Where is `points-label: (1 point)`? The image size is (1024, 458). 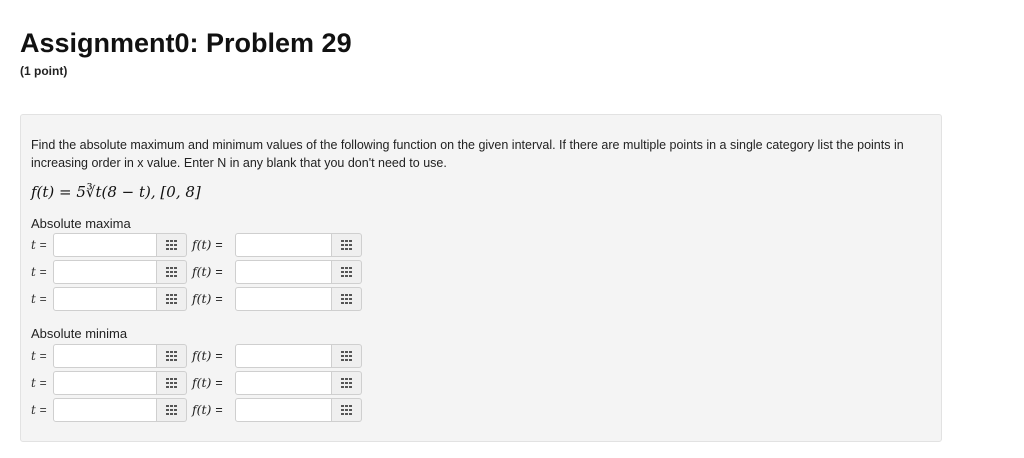 points-label: (1 point) is located at coordinates (44, 71).